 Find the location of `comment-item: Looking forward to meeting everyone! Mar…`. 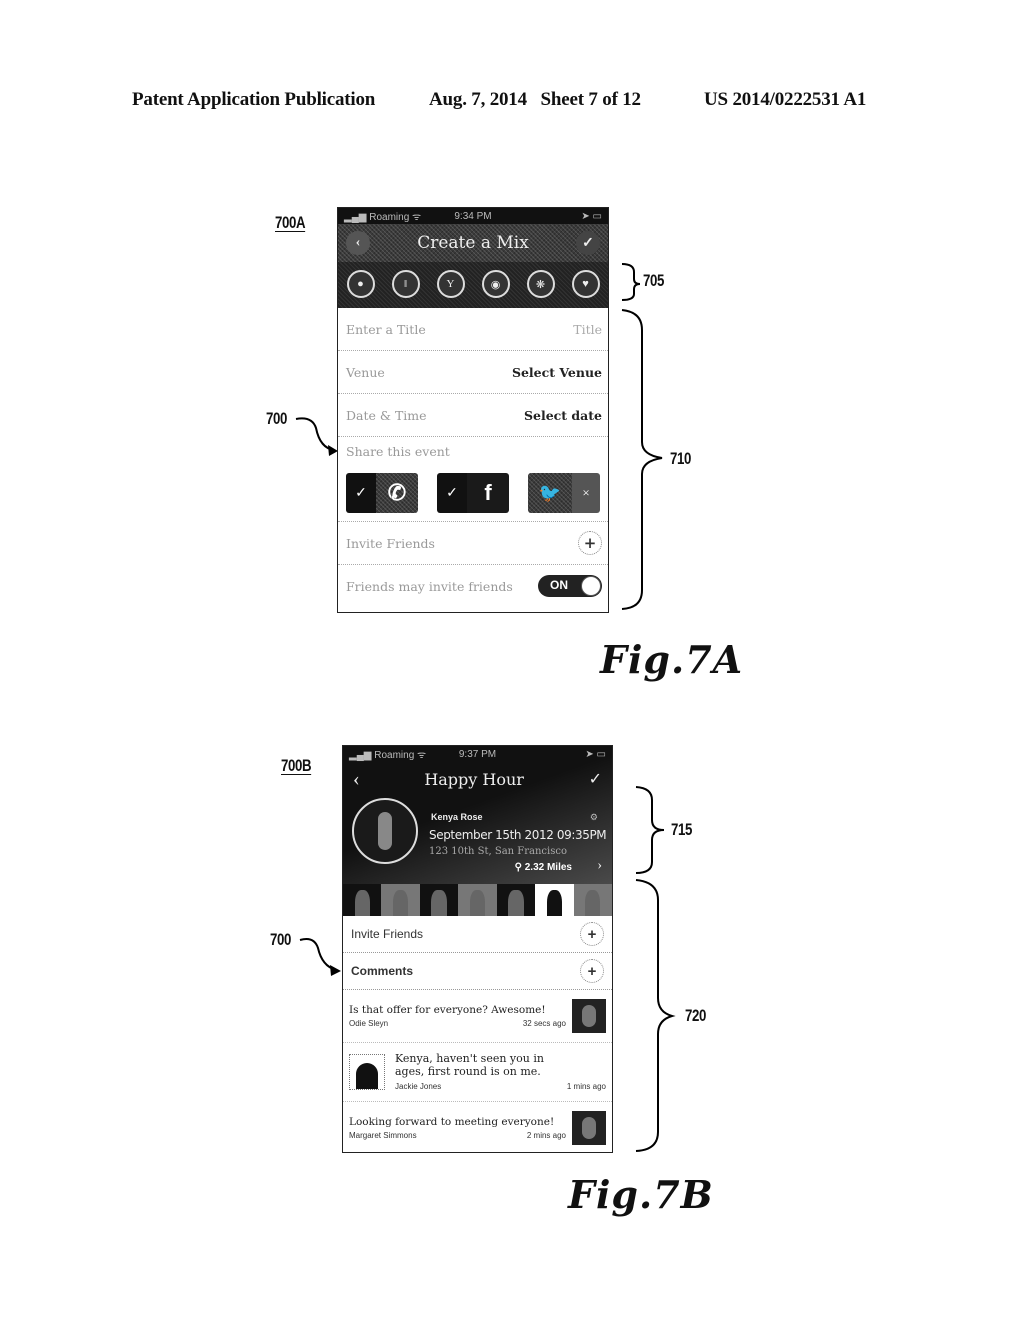

comment-item: Looking forward to meeting everyone! Mar… is located at coordinates (477, 1127).